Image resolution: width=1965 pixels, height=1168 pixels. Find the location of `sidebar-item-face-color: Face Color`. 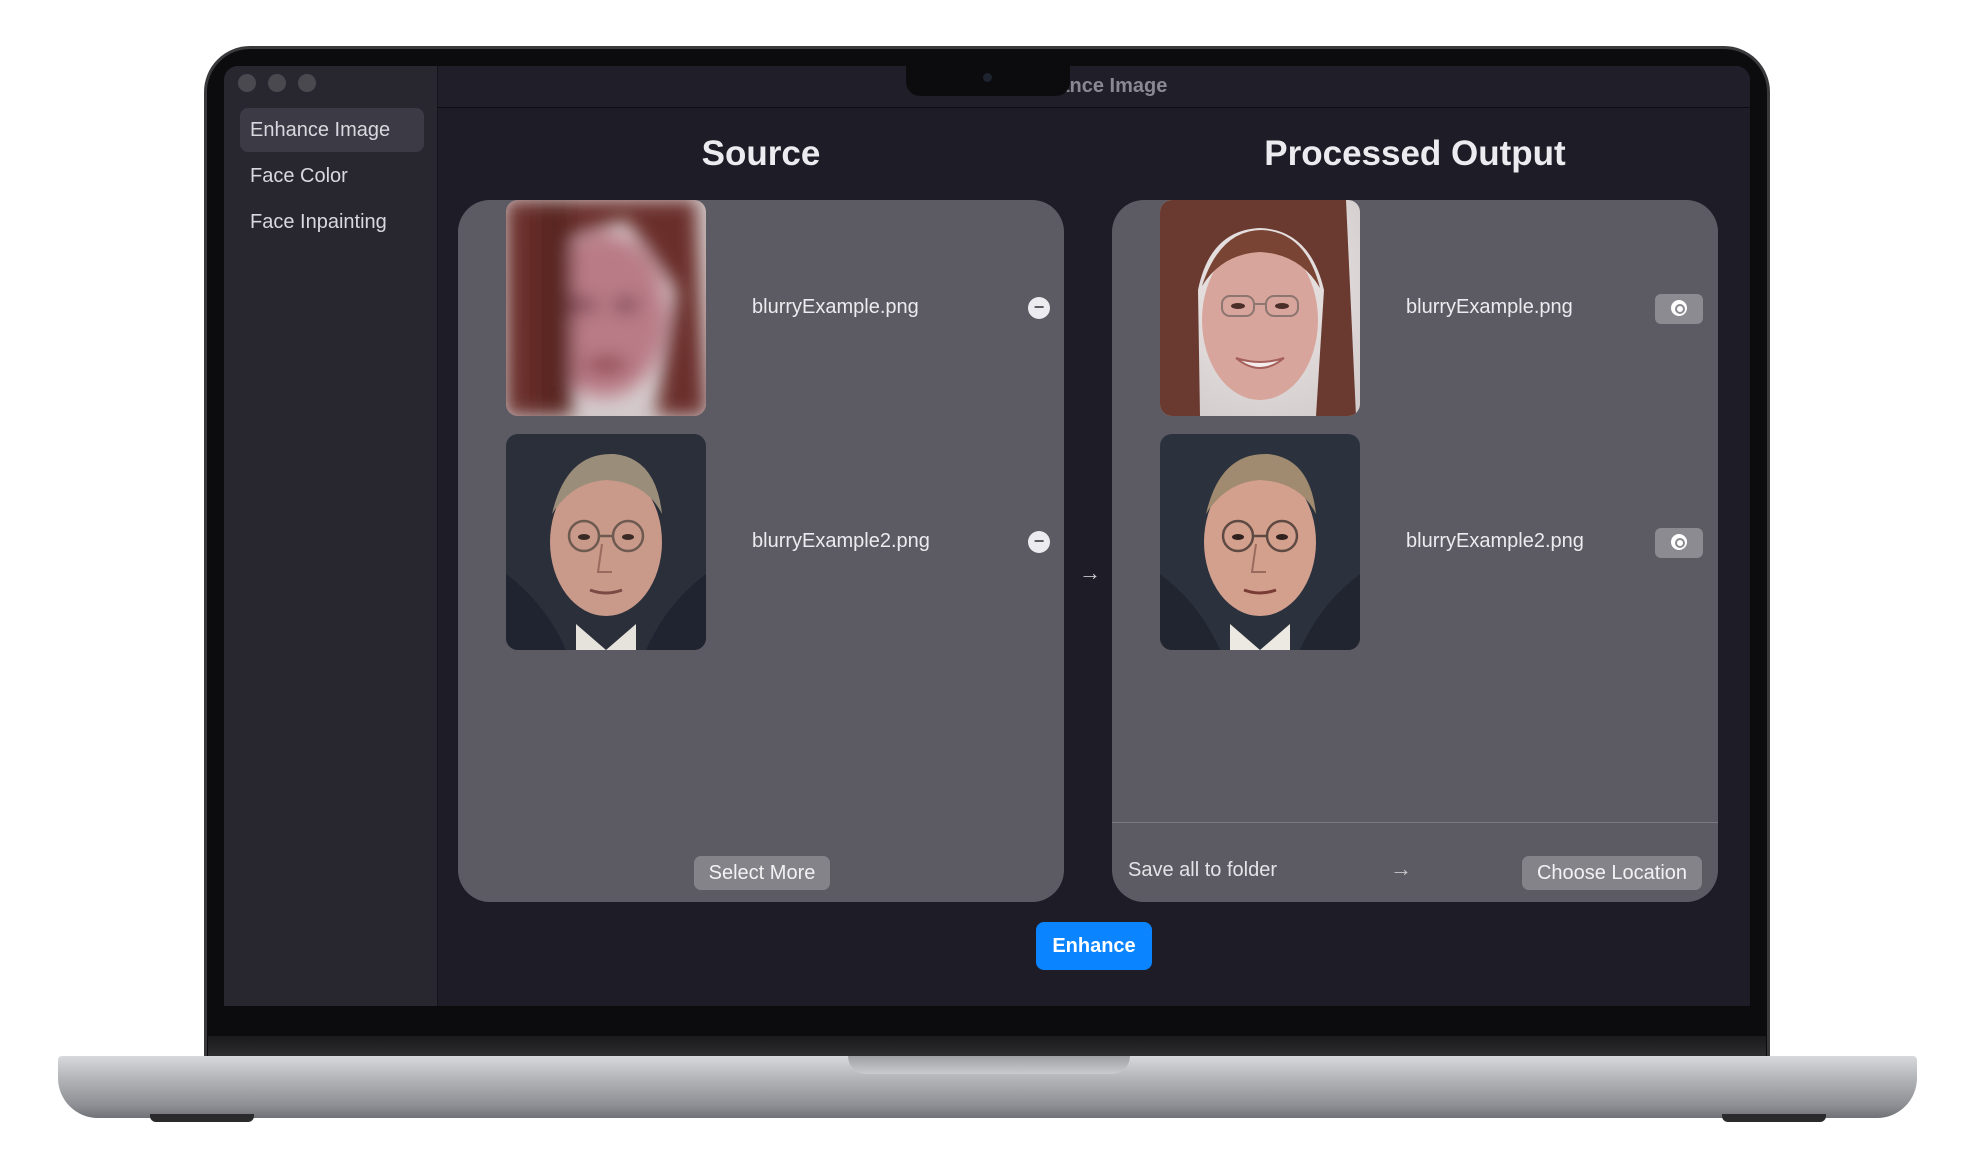

sidebar-item-face-color: Face Color is located at coordinates (332, 176).